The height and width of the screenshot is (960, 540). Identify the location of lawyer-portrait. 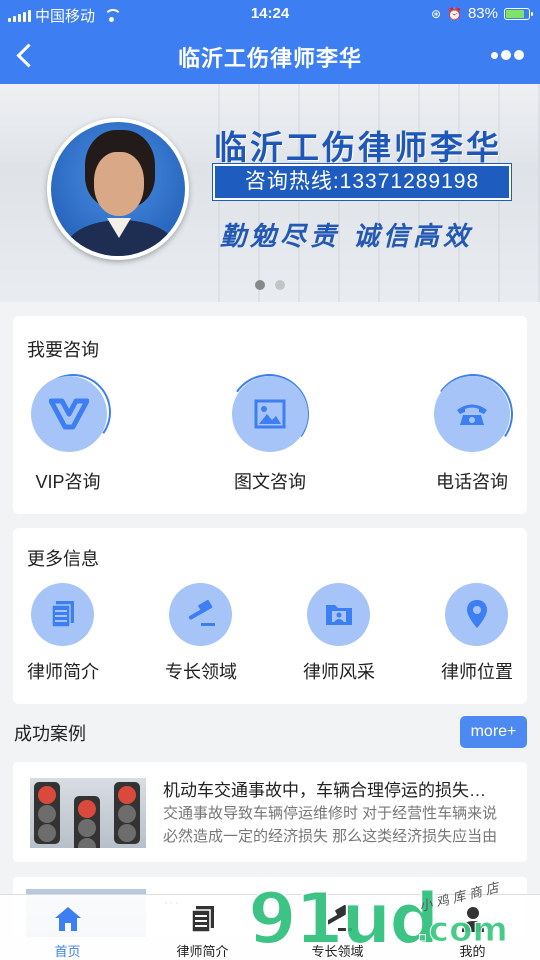
(118, 189).